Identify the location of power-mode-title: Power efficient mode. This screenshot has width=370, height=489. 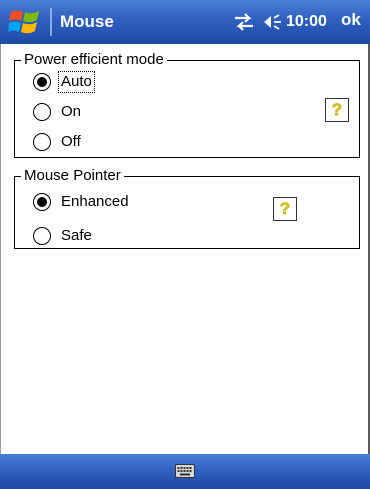
(94, 60).